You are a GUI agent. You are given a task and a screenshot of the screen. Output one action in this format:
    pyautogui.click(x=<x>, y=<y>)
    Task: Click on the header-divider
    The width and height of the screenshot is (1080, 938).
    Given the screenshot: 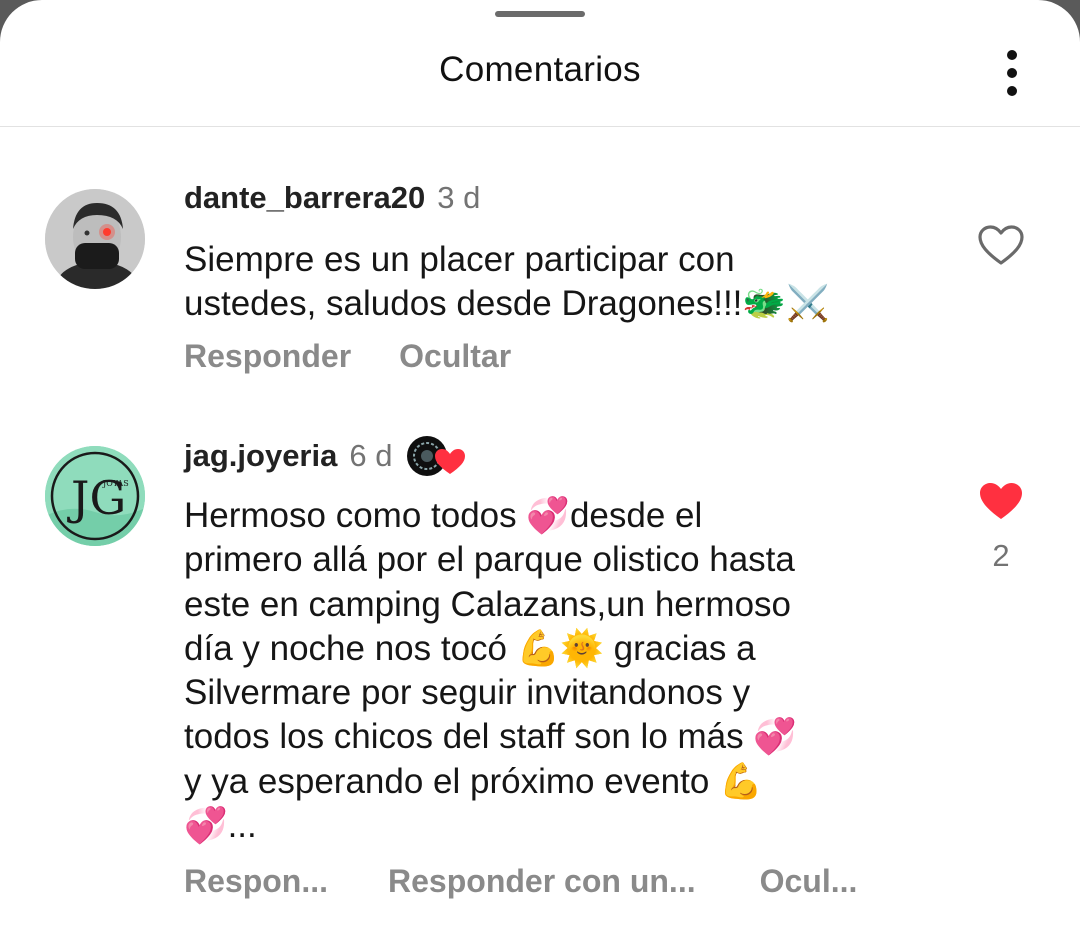 What is the action you would take?
    pyautogui.click(x=540, y=126)
    